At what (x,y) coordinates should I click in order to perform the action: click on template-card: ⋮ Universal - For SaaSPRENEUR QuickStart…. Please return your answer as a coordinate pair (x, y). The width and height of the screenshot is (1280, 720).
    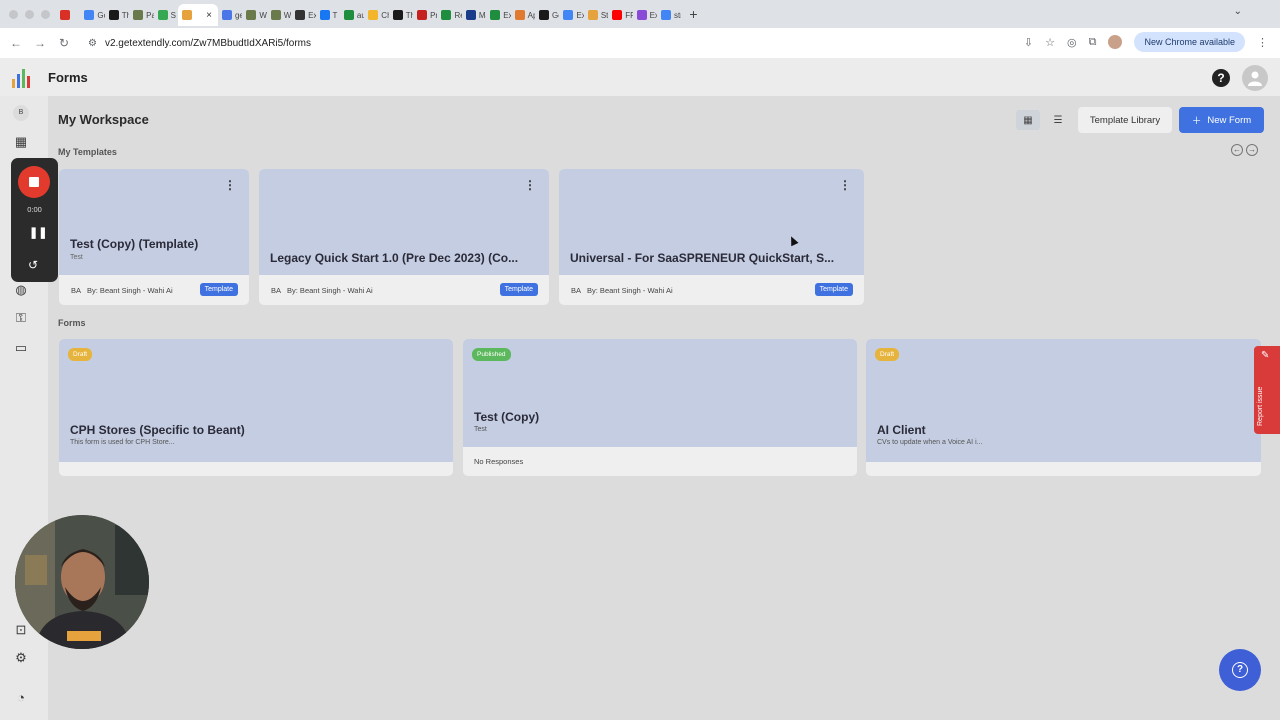
    Looking at the image, I should click on (711, 237).